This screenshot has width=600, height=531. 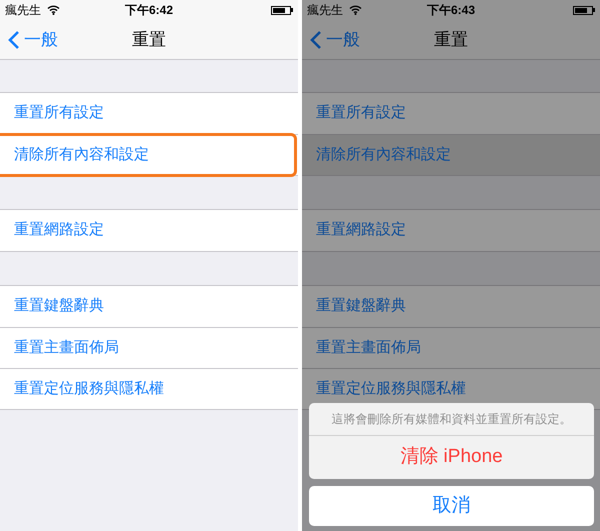 I want to click on status-time: 下午6:42, so click(x=149, y=10).